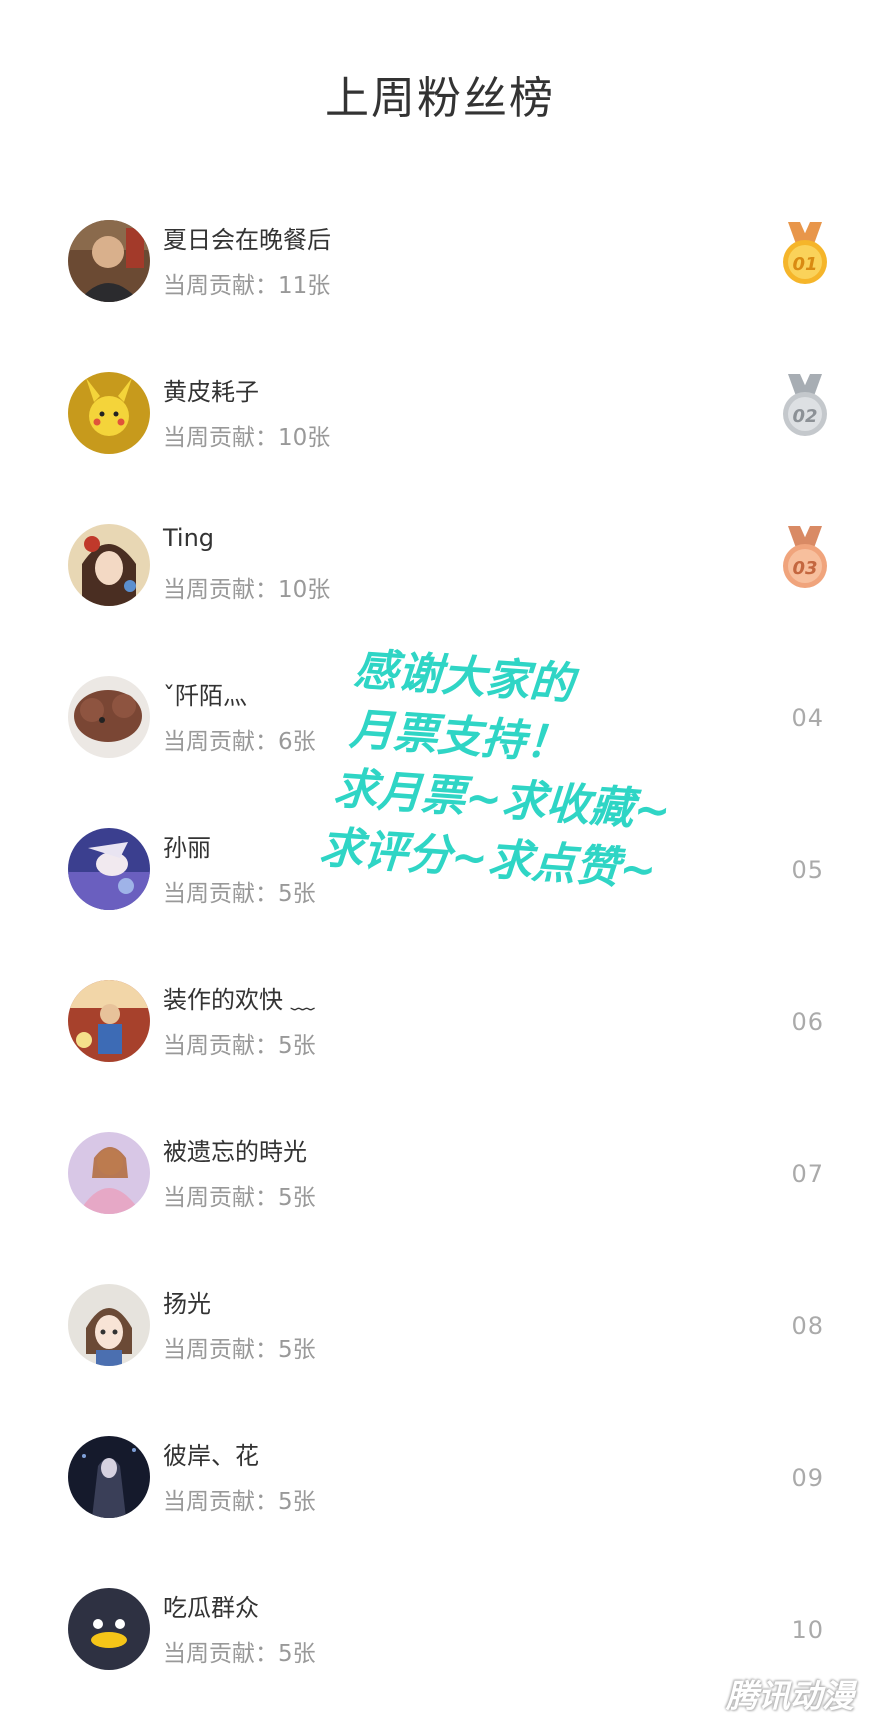  I want to click on fan-contribution: 当周贡献：11张, so click(247, 286).